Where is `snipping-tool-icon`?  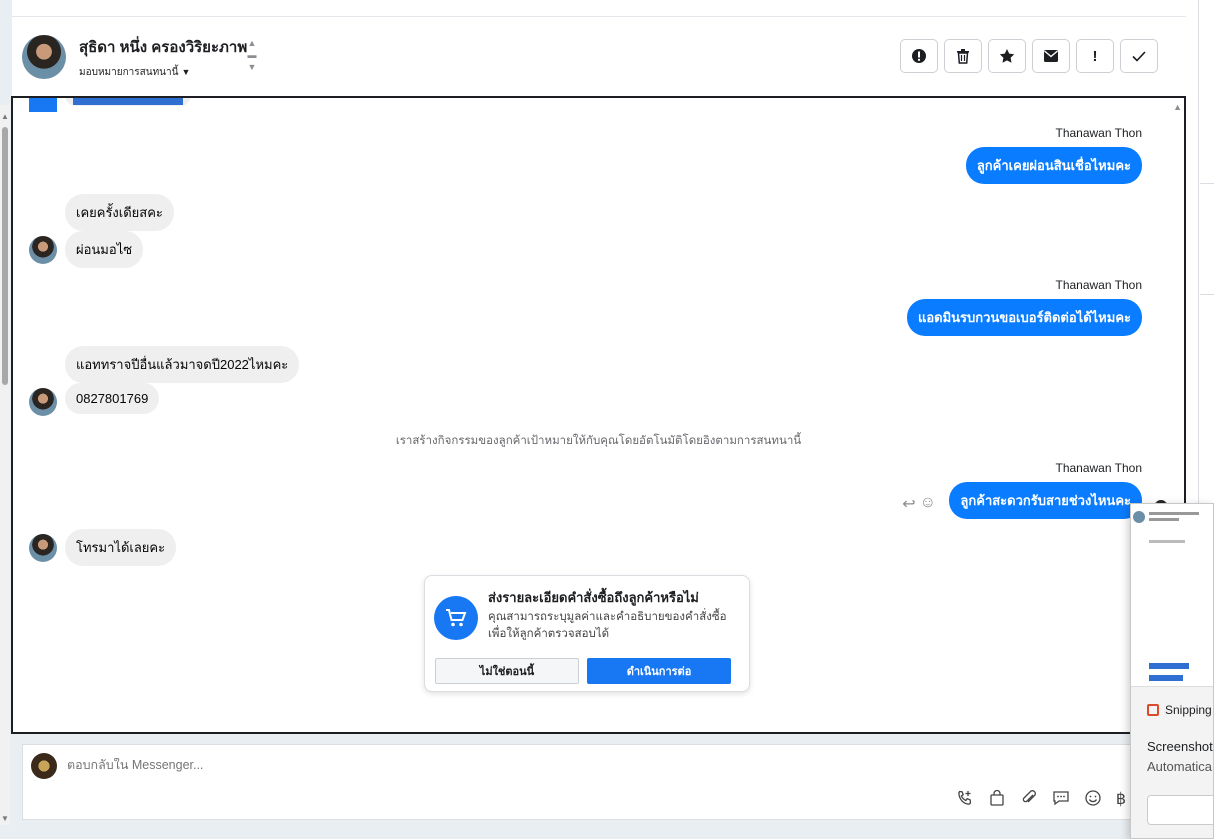
snipping-tool-icon is located at coordinates (1153, 710).